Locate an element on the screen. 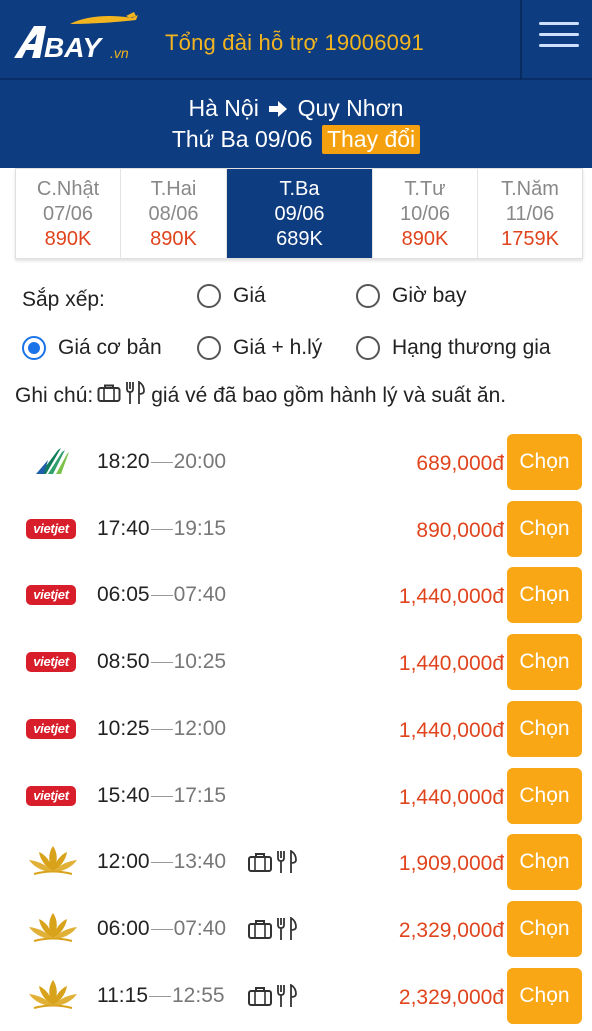  change-search-button: Thay đổi is located at coordinates (371, 139).